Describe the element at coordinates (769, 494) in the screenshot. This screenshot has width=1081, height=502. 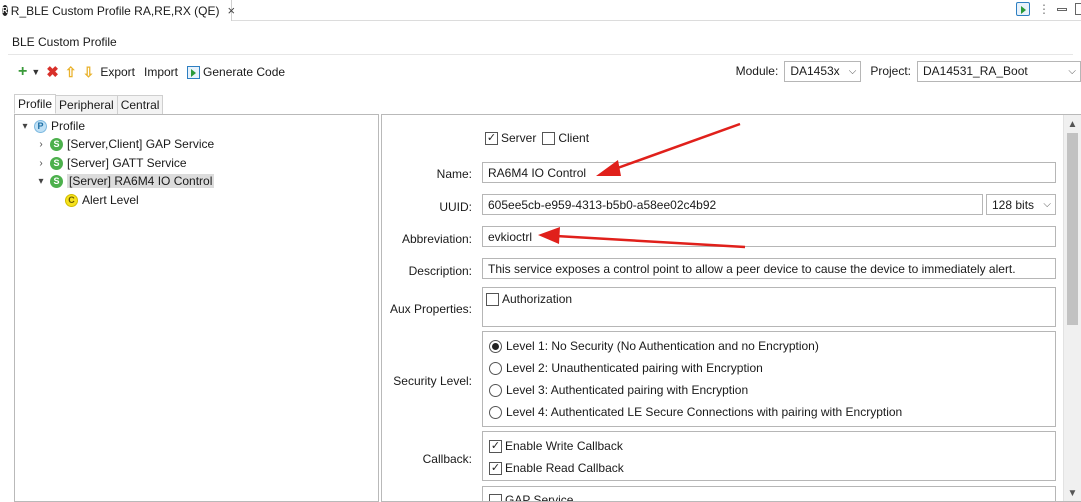
I see `gap-service-box: GAP Service` at that location.